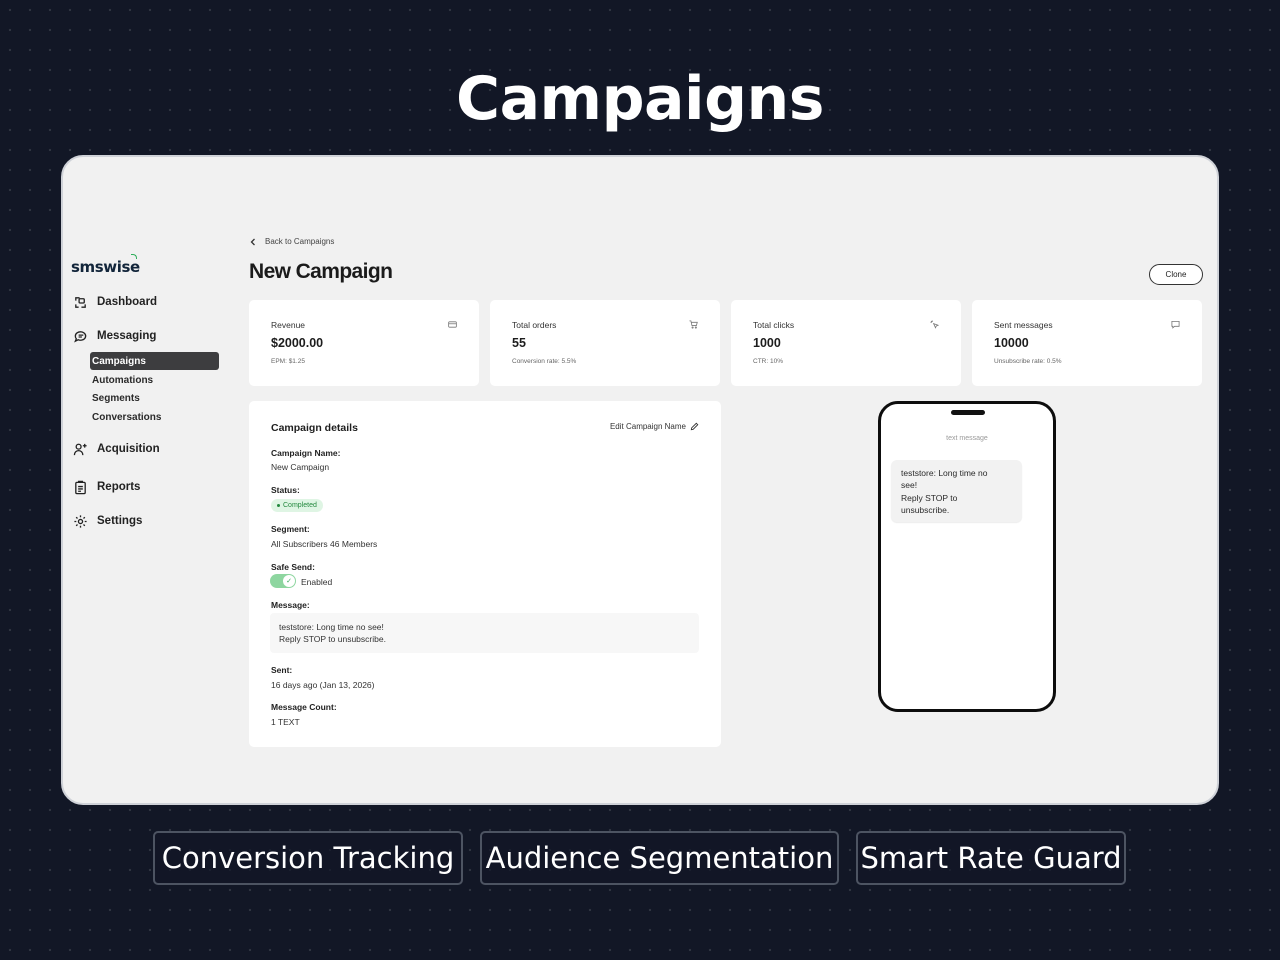  Describe the element at coordinates (1023, 325) in the screenshot. I see `stat-label: Sent messages` at that location.